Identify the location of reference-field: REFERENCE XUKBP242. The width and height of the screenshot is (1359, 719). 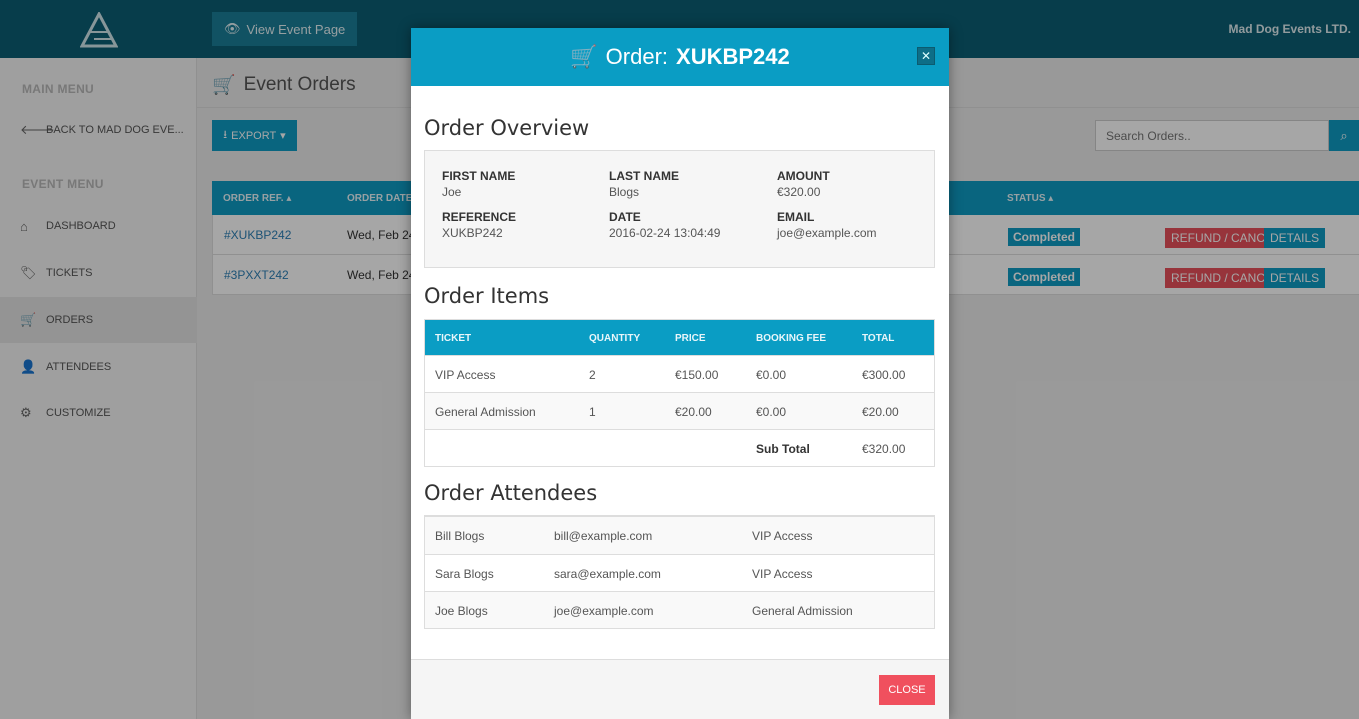
(479, 225).